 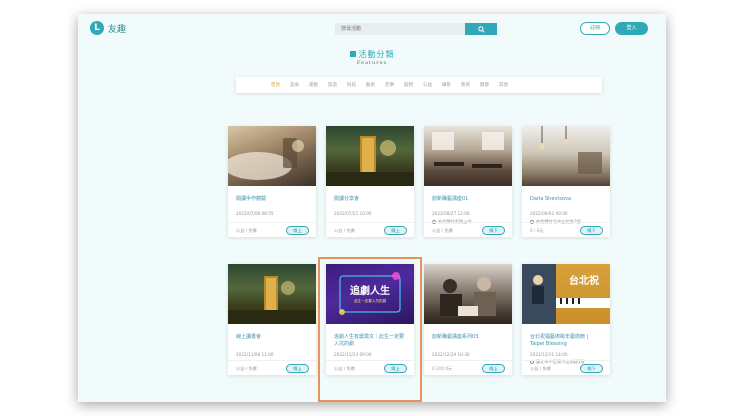 What do you see at coordinates (351, 85) in the screenshot?
I see `tab-tech: 科技` at bounding box center [351, 85].